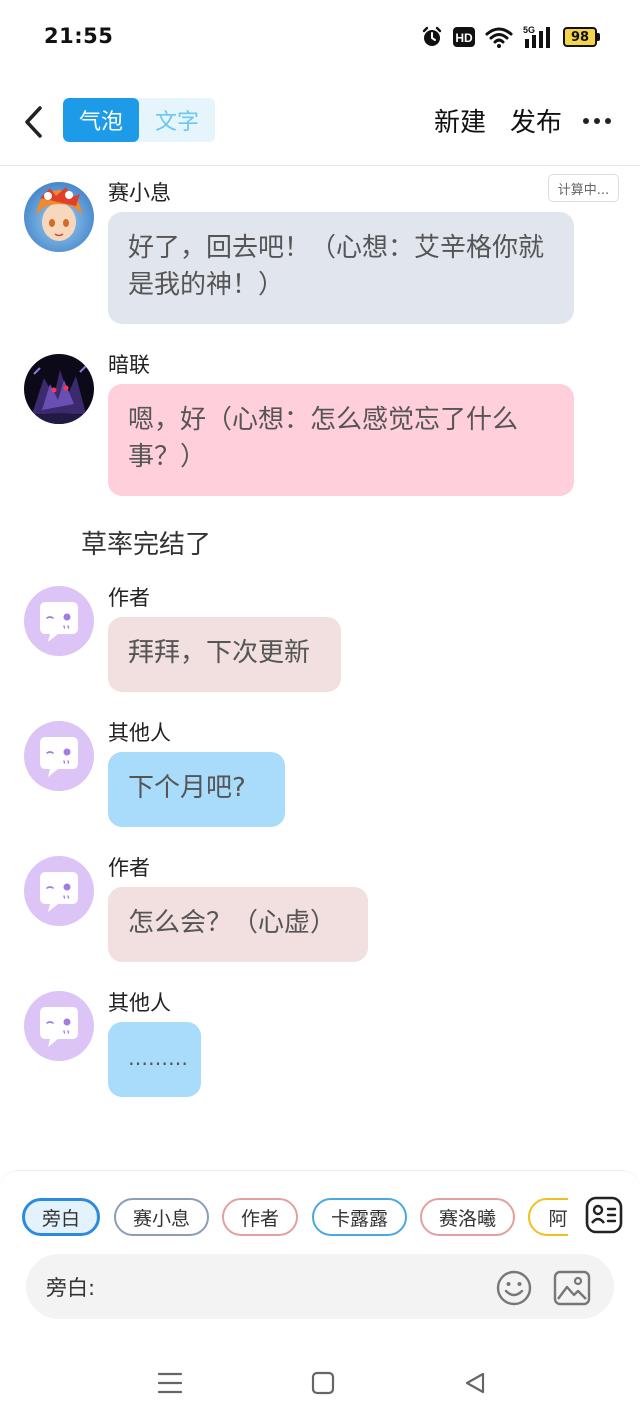 This screenshot has height=1422, width=640. I want to click on message-bubble: 嗯，好（心想：怎么感觉忘了什么事？）, so click(341, 440).